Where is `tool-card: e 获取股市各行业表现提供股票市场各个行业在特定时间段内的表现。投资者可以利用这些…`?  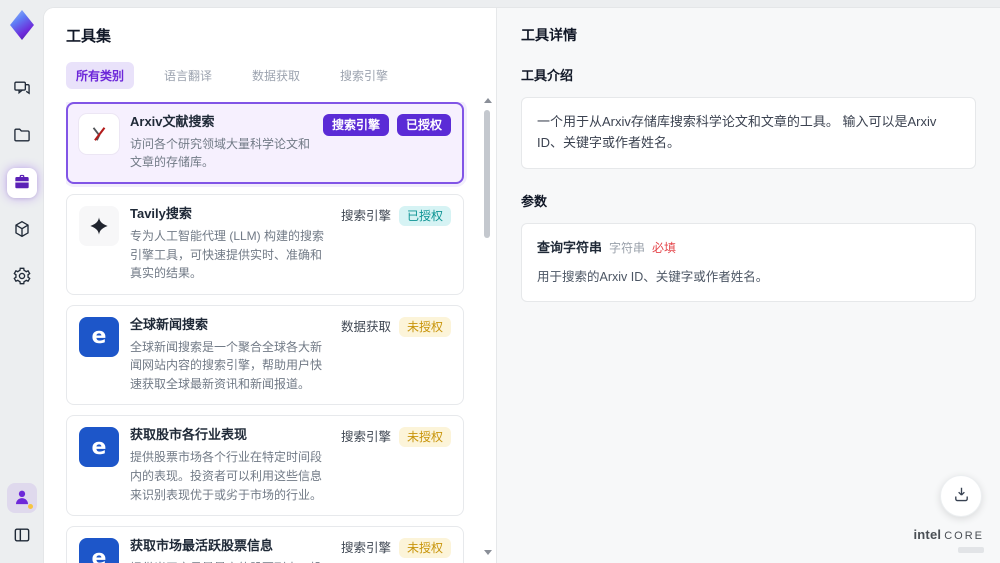
tool-card: e 获取股市各行业表现提供股票市场各个行业在特定时间段内的表现。投资者可以利用这些… is located at coordinates (265, 466).